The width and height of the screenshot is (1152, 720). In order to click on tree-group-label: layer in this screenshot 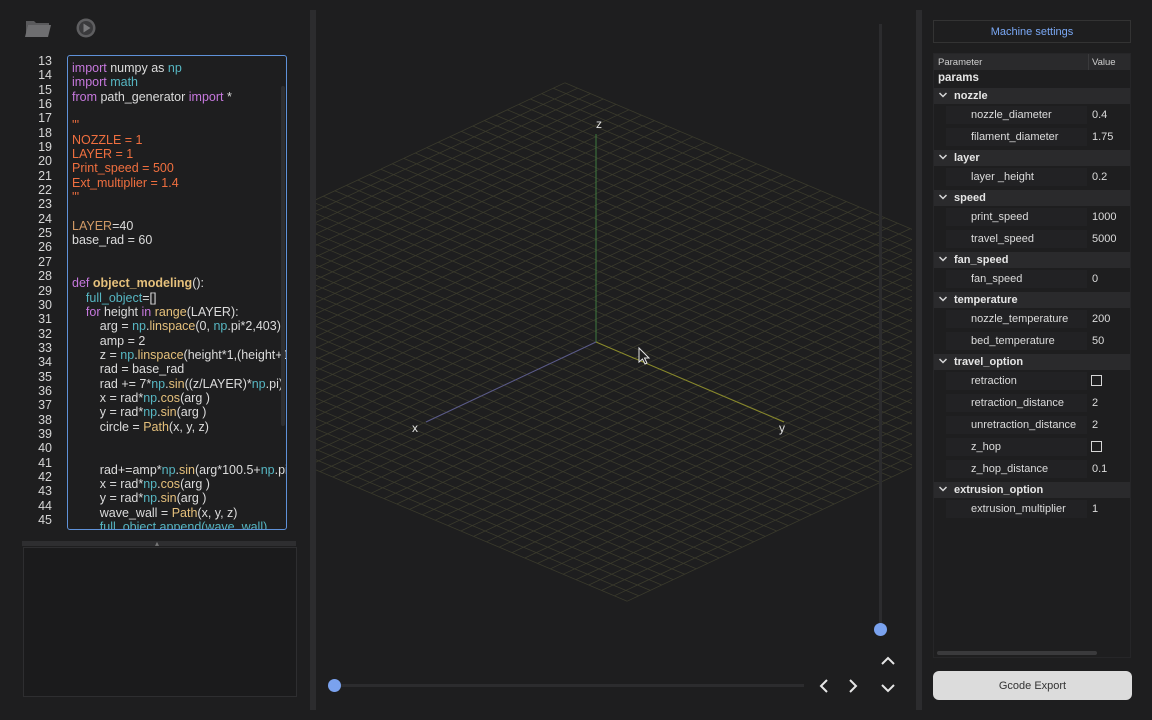, I will do `click(967, 158)`.